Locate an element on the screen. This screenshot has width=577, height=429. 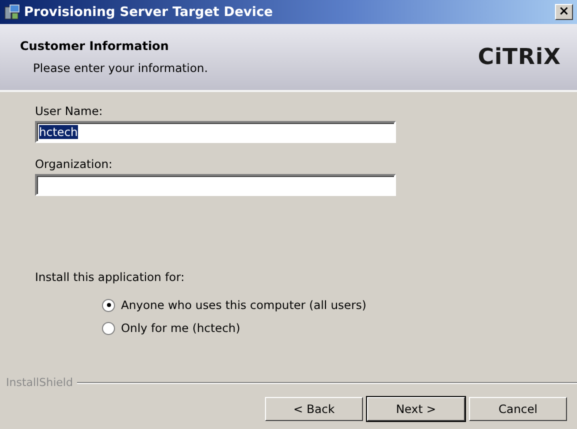
dialog-button: Cancel is located at coordinates (518, 409).